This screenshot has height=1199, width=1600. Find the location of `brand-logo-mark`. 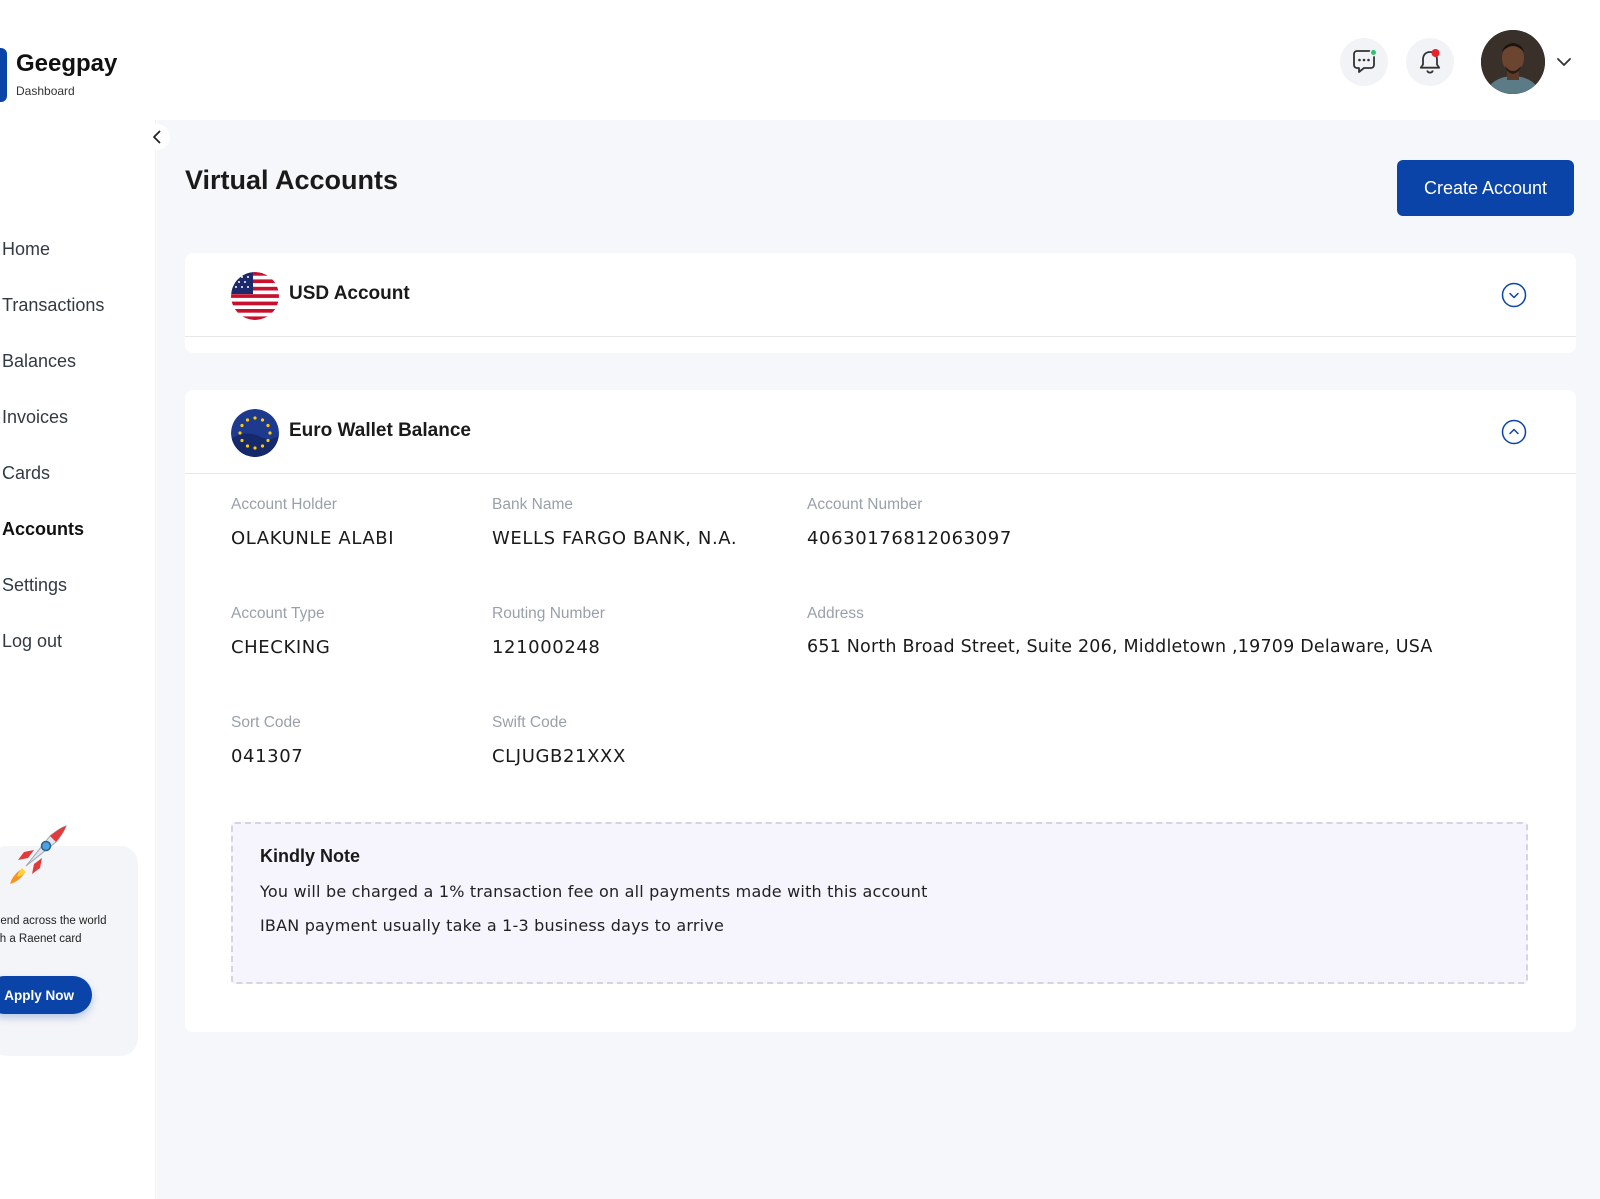

brand-logo-mark is located at coordinates (3, 75).